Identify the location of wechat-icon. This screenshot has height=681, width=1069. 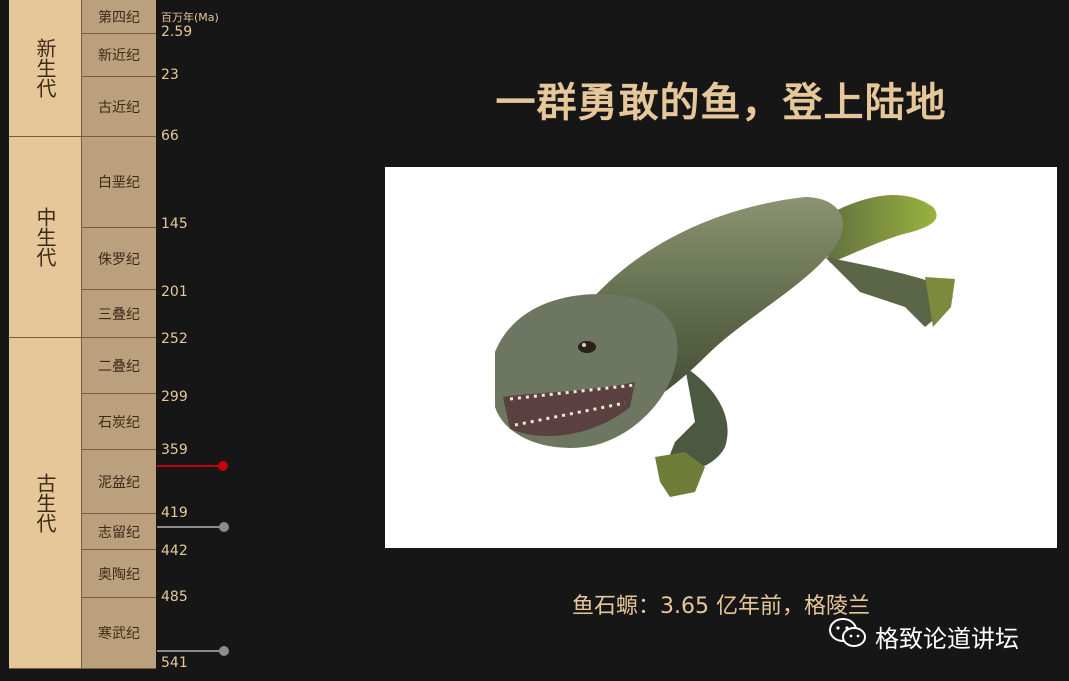
(852, 636).